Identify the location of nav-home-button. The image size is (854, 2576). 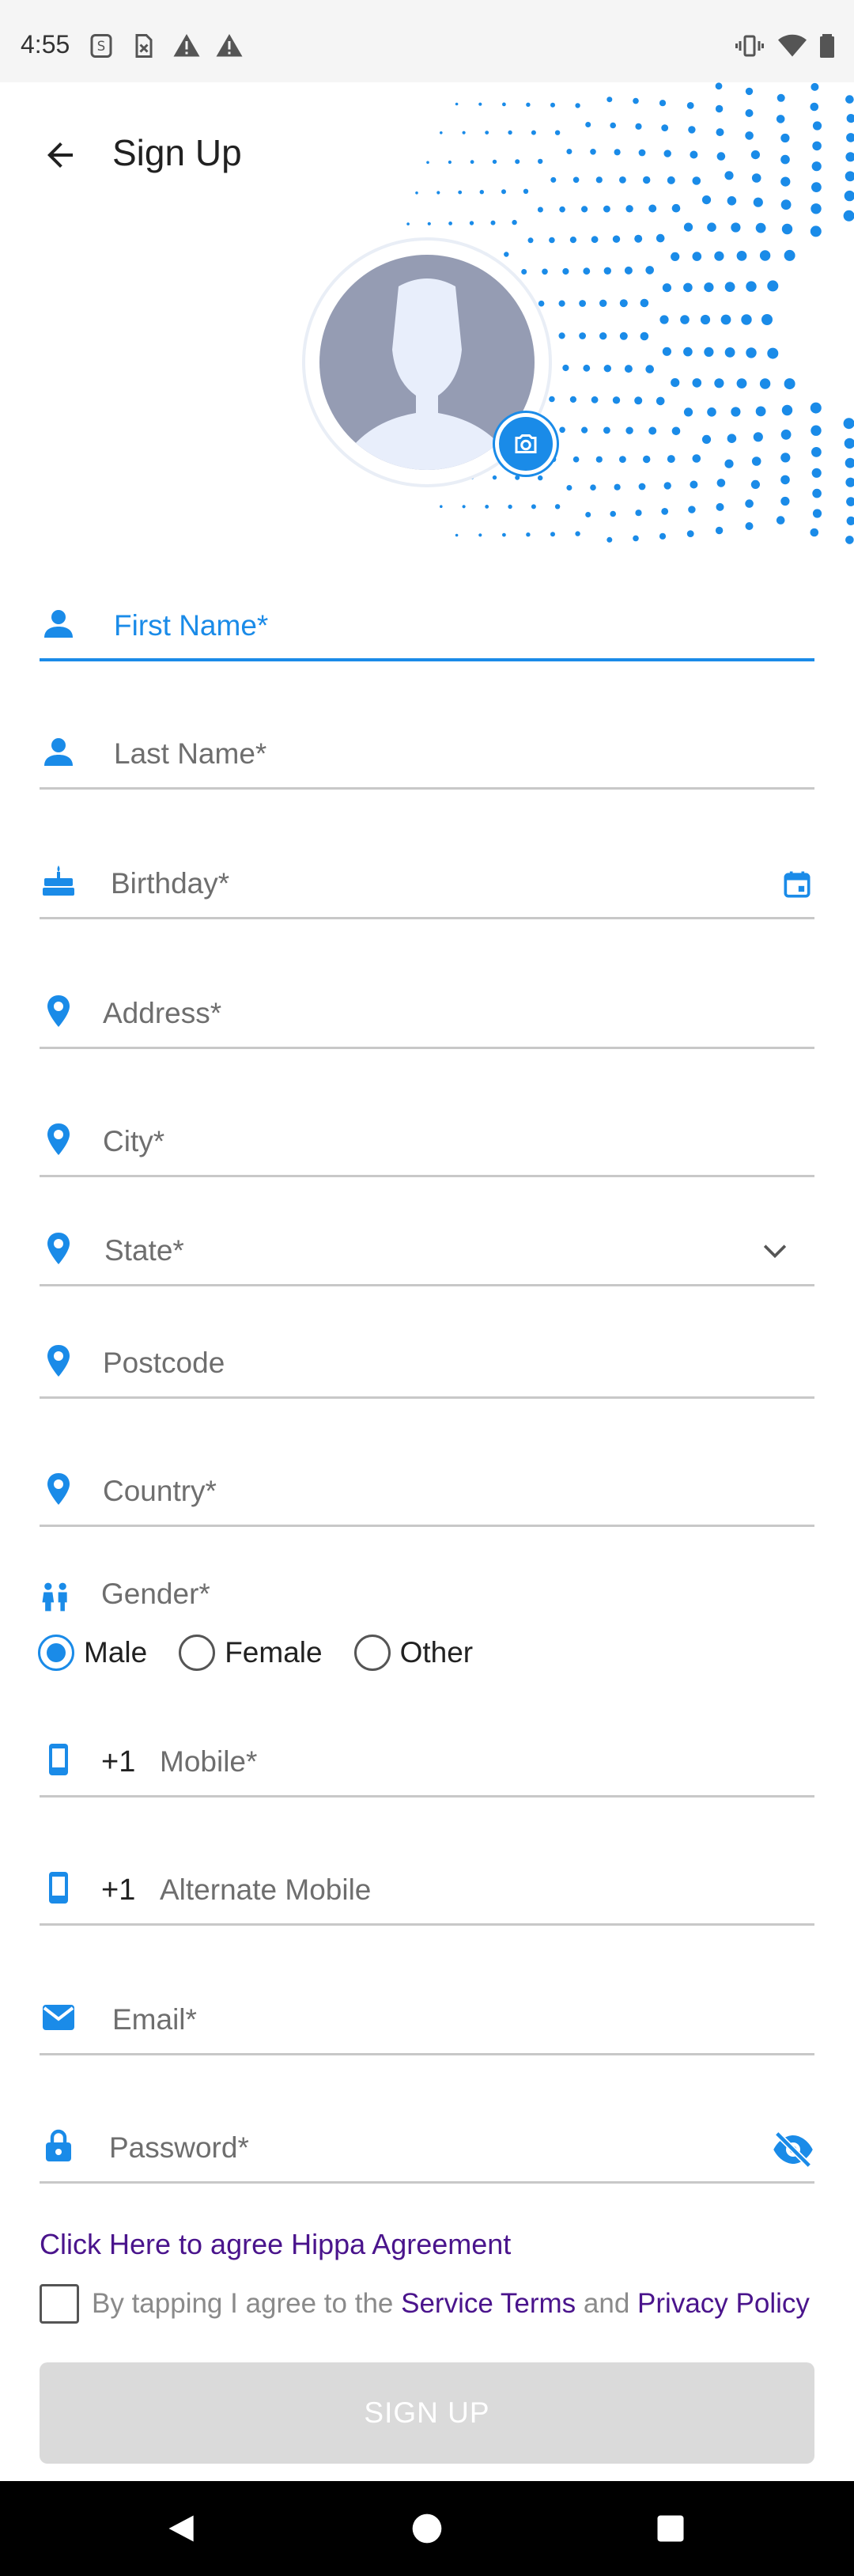
(427, 2528).